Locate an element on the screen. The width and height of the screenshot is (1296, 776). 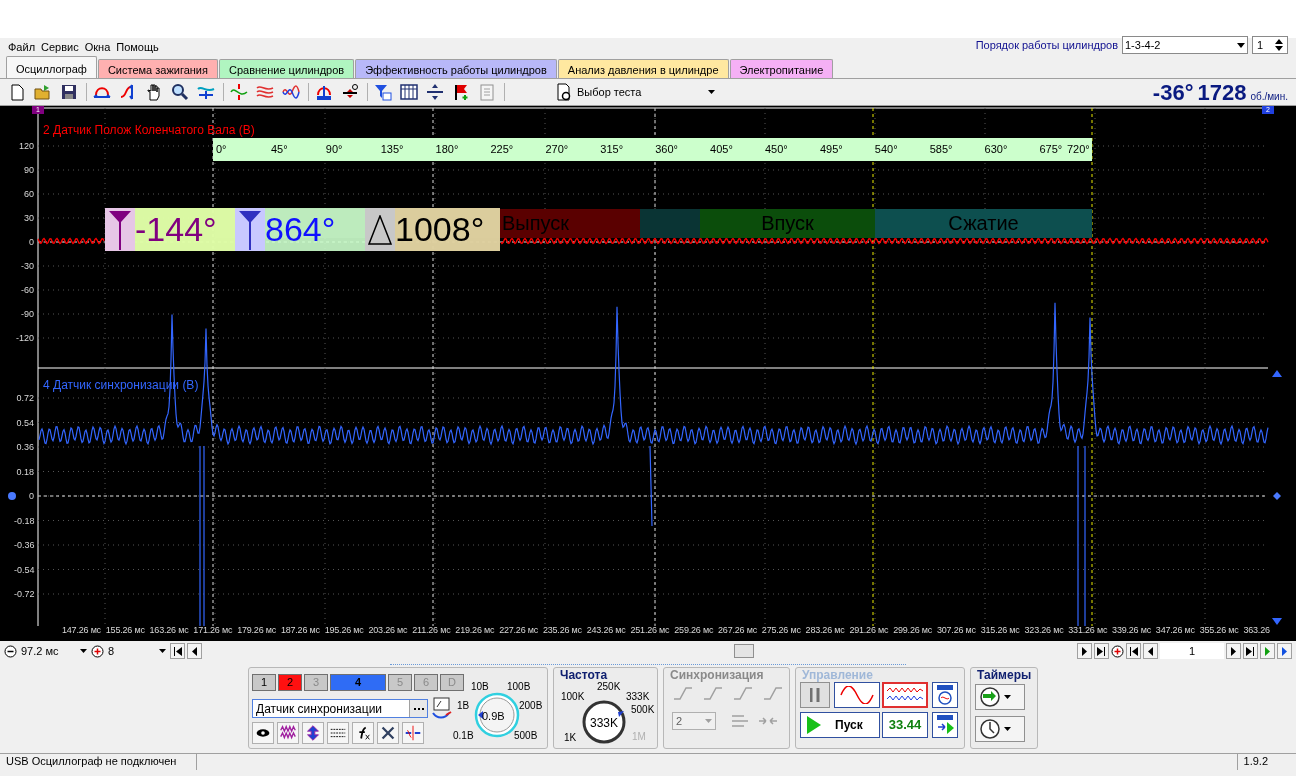
menu-item: Файл is located at coordinates (22, 47).